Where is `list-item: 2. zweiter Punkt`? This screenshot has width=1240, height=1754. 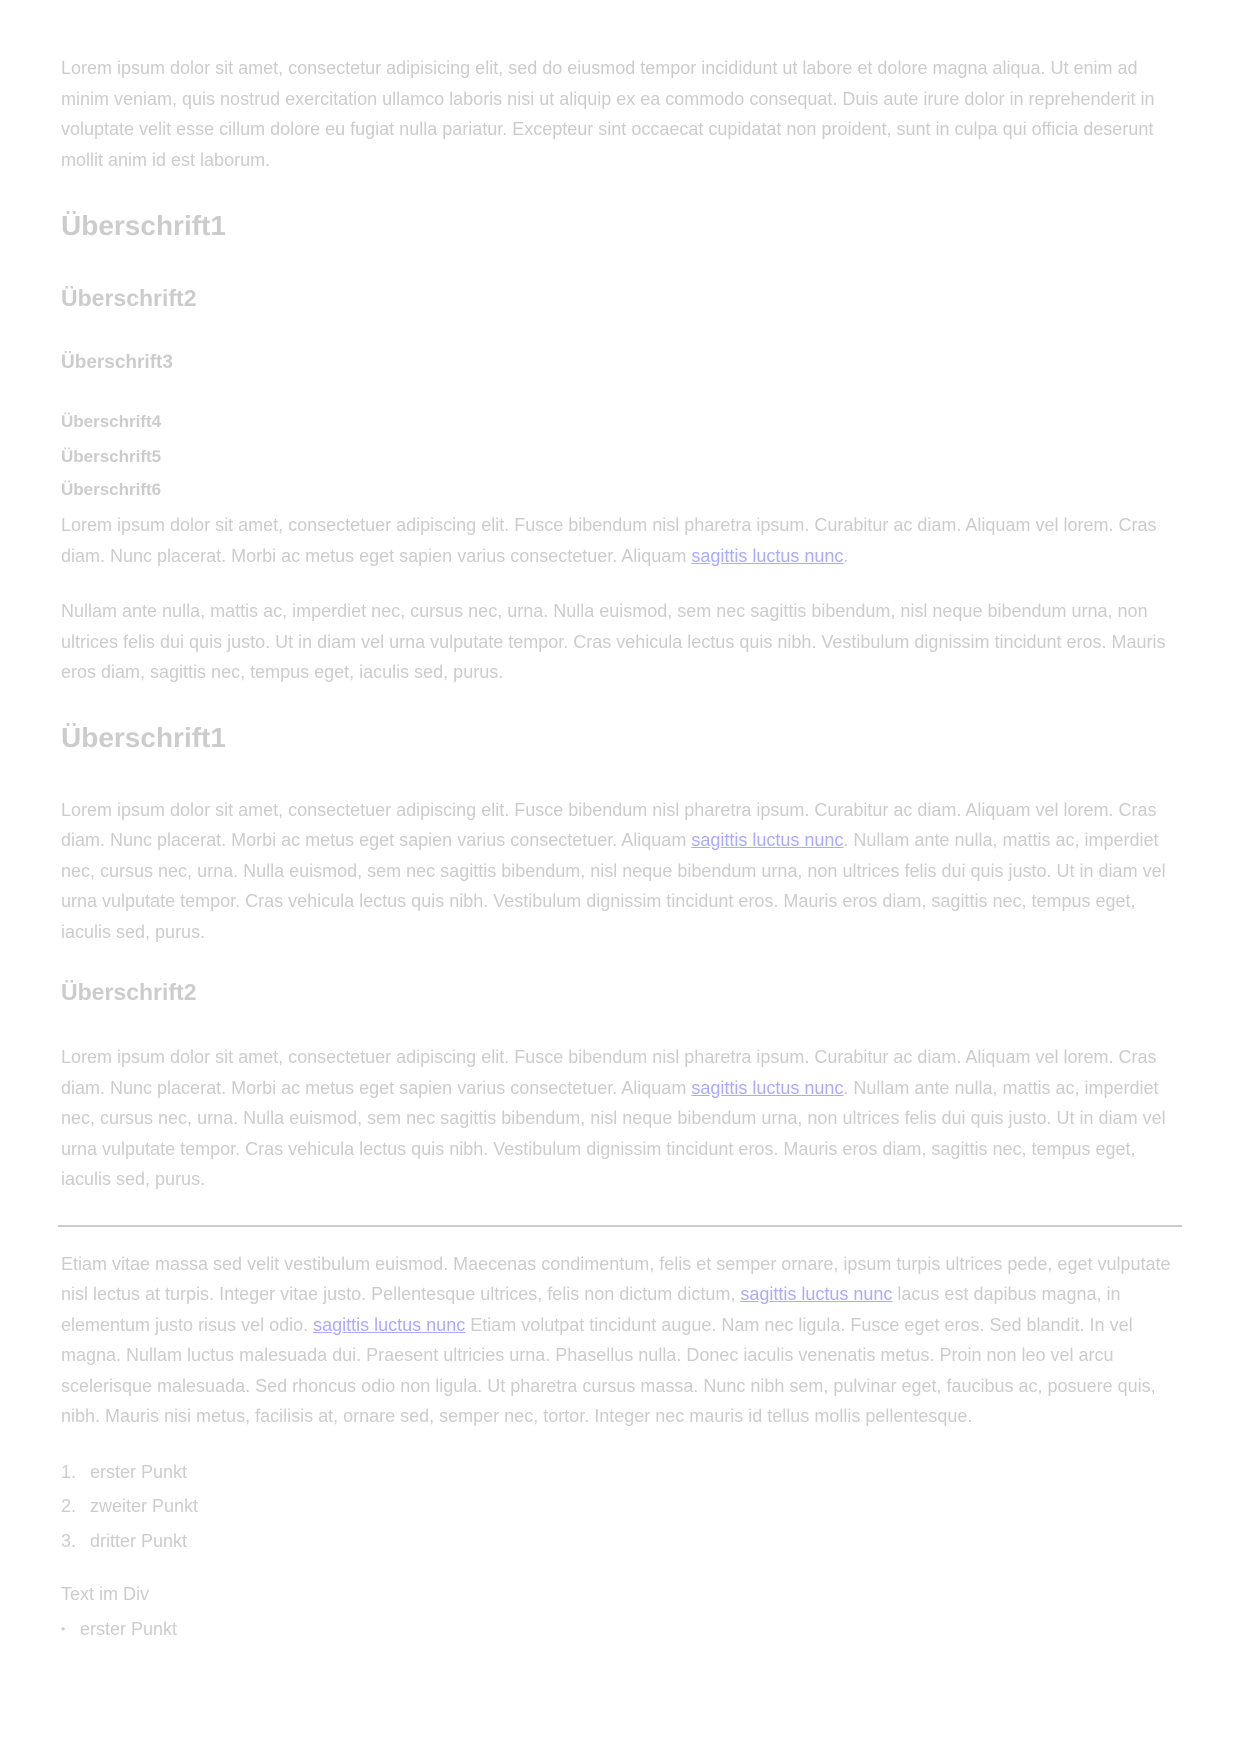
list-item: 2. zweiter Punkt is located at coordinates (622, 1506).